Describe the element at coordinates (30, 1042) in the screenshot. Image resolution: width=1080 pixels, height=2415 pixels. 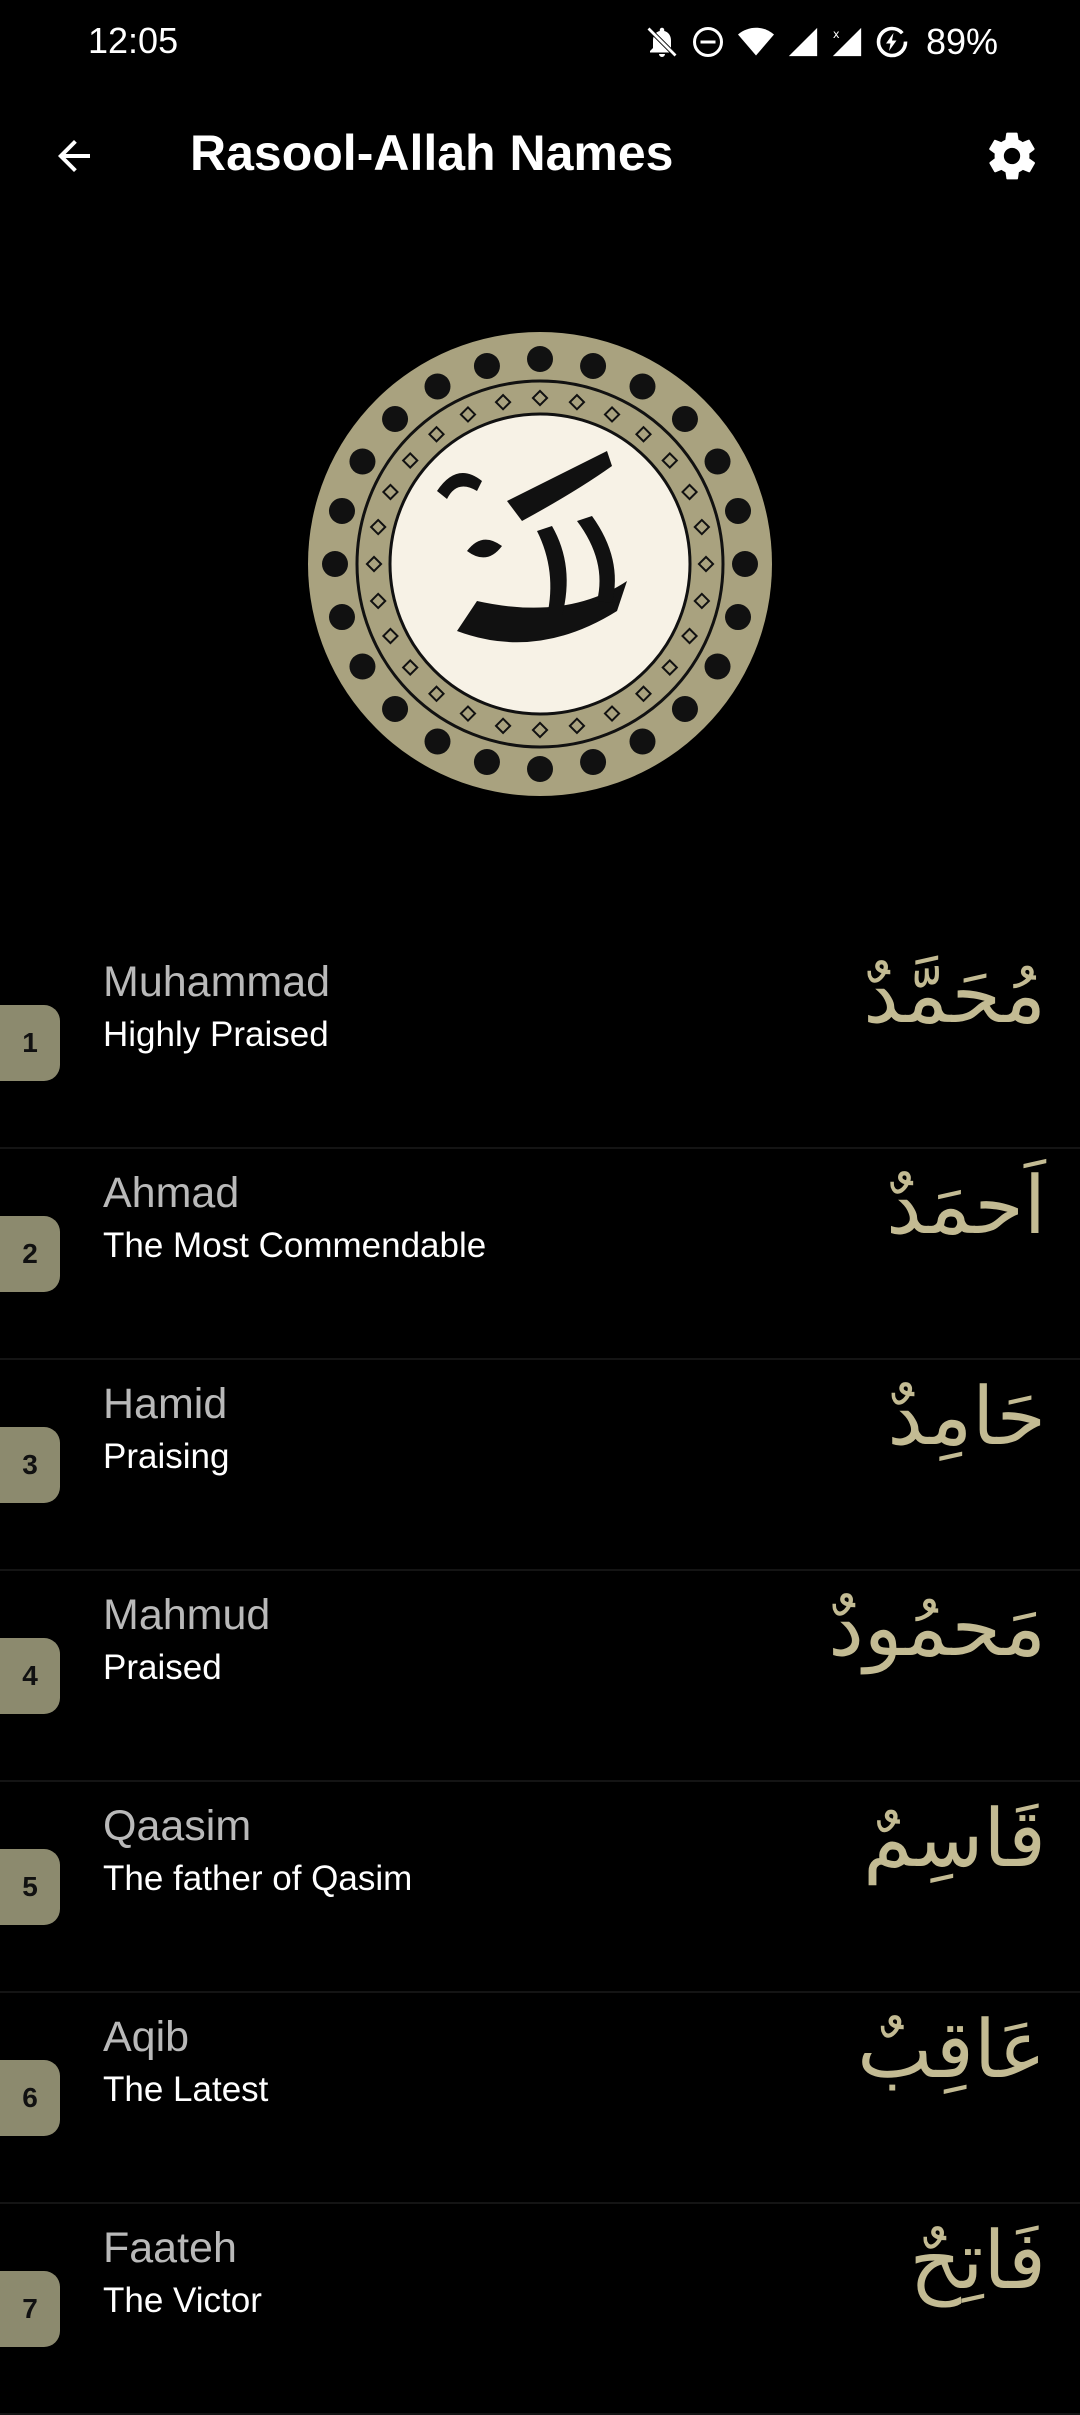
I see `number-badge: 1` at that location.